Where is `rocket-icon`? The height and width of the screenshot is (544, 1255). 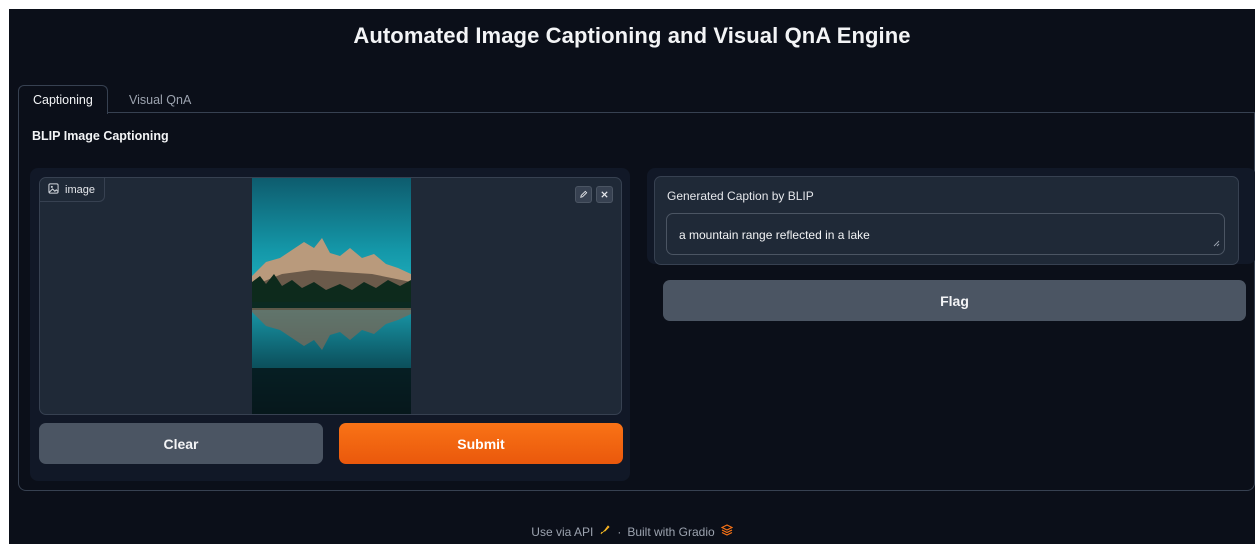
rocket-icon is located at coordinates (605, 531).